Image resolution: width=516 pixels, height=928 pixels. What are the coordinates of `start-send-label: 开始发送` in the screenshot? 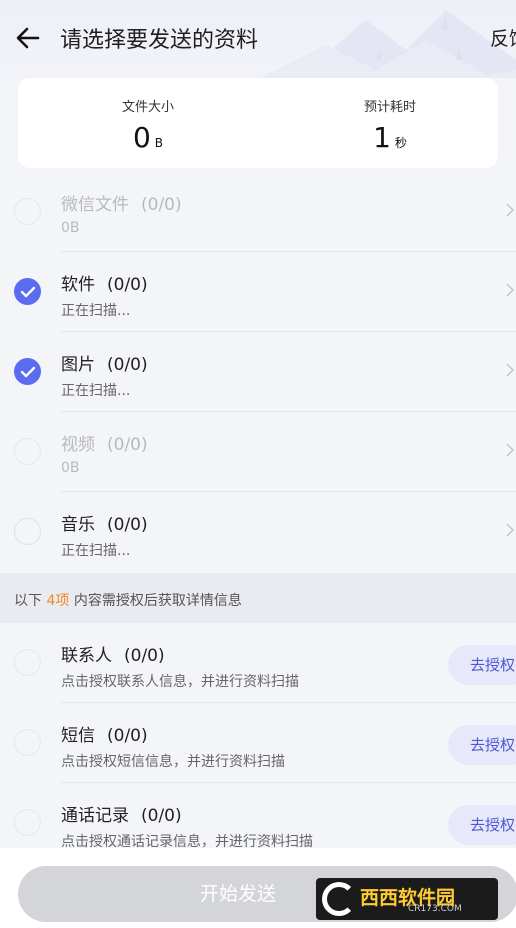 It's located at (237, 894).